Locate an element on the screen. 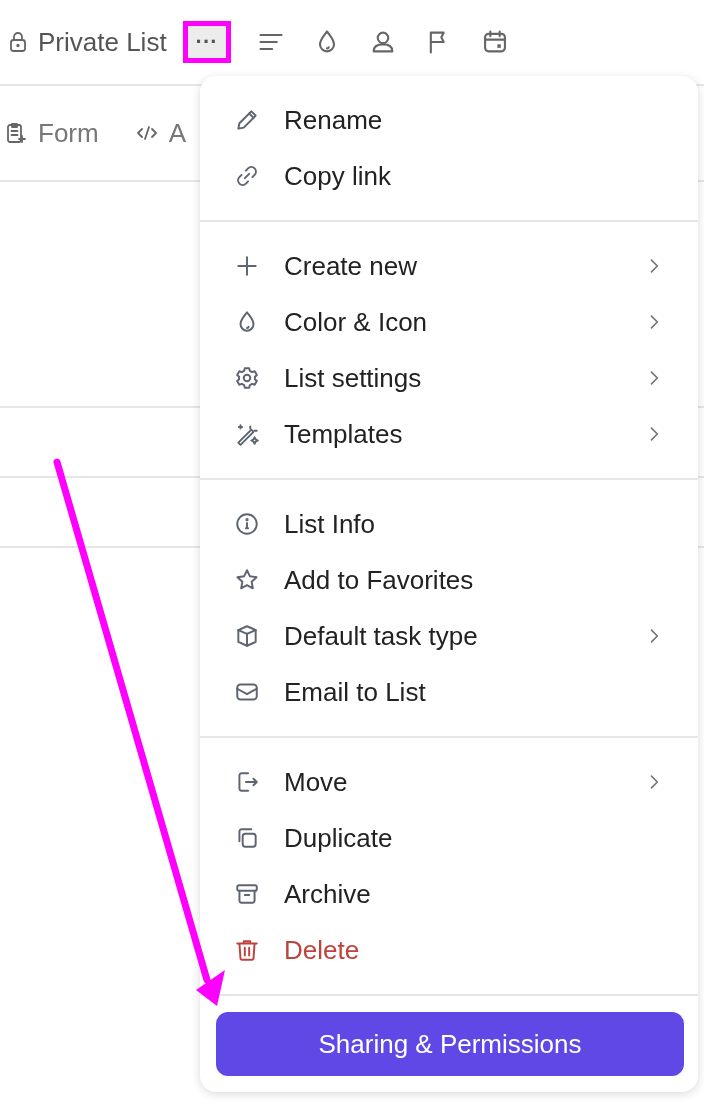 The height and width of the screenshot is (1106, 704). more-button: ··· is located at coordinates (206, 42).